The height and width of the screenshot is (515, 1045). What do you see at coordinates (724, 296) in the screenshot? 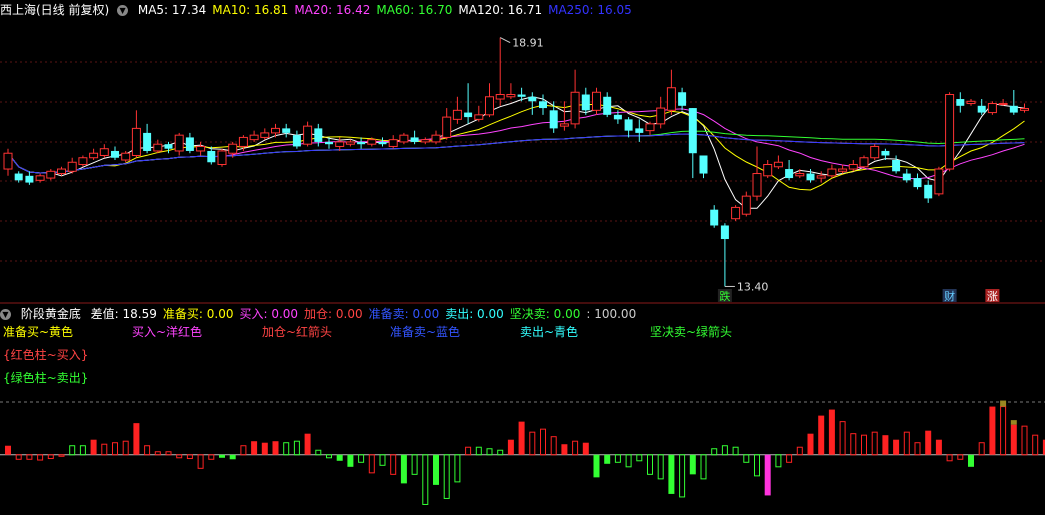
I see `event-marker: 跌` at bounding box center [724, 296].